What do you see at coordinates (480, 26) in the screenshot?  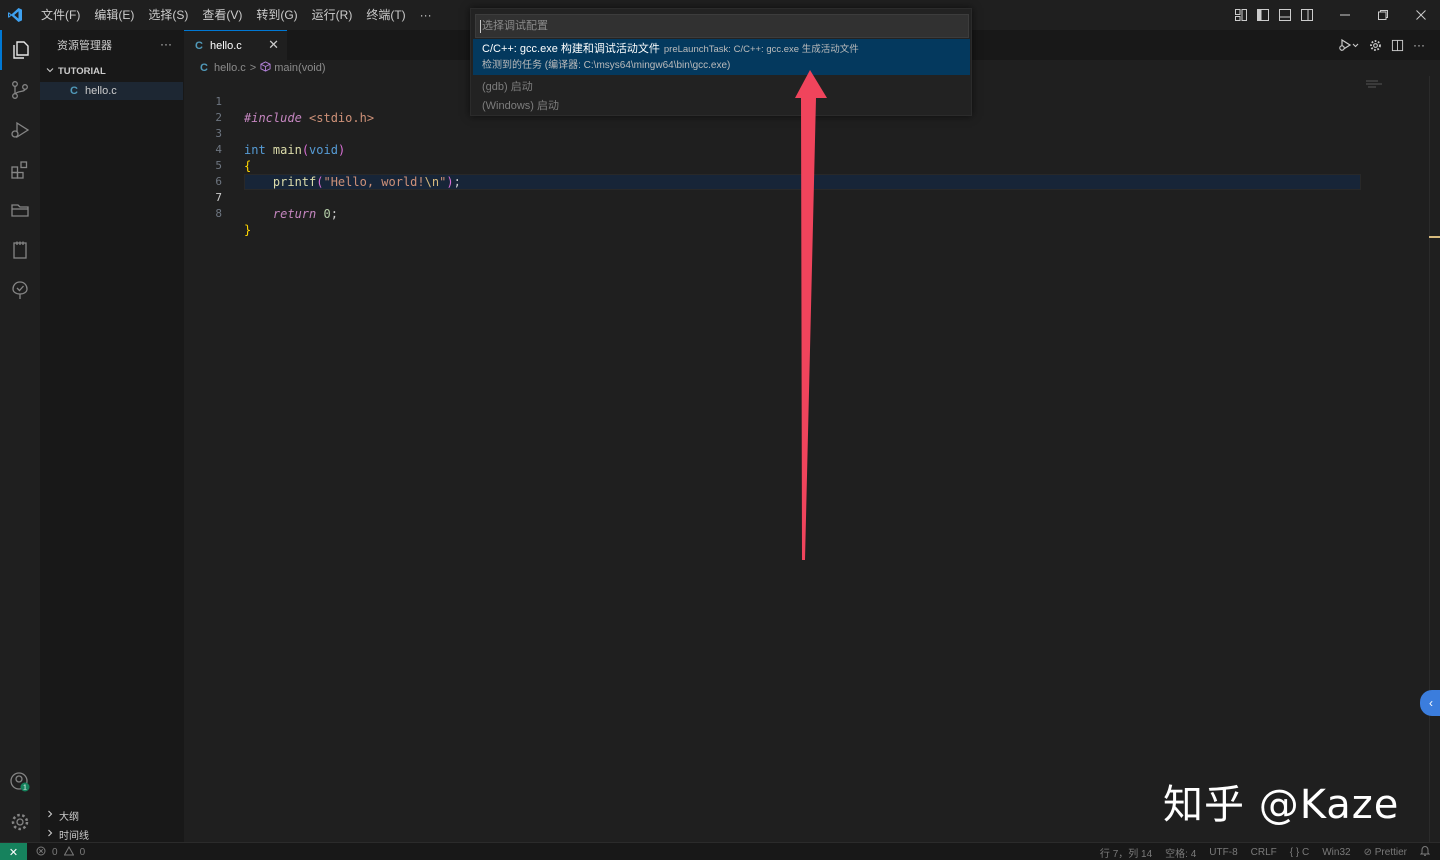 I see `text-caret` at bounding box center [480, 26].